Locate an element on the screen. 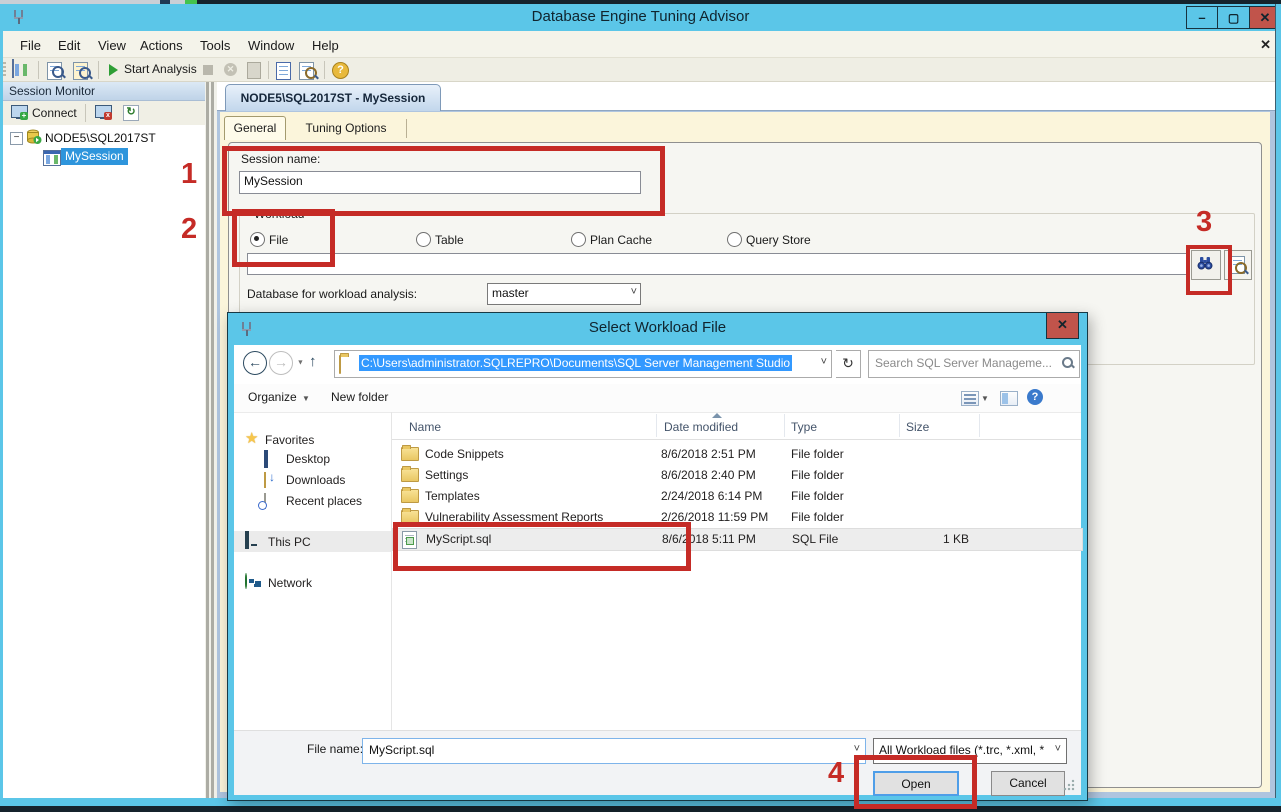 The height and width of the screenshot is (812, 1281). column-name: Name is located at coordinates (425, 427).